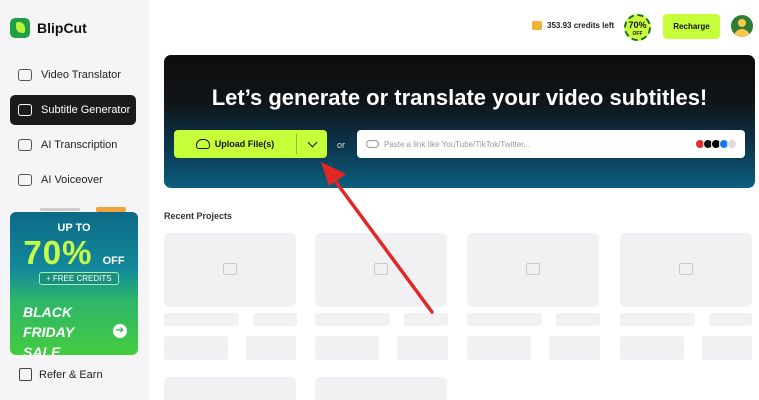 The width and height of the screenshot is (759, 400). I want to click on sidebar-item-ai-voiceover: AI Voiceover, so click(73, 180).